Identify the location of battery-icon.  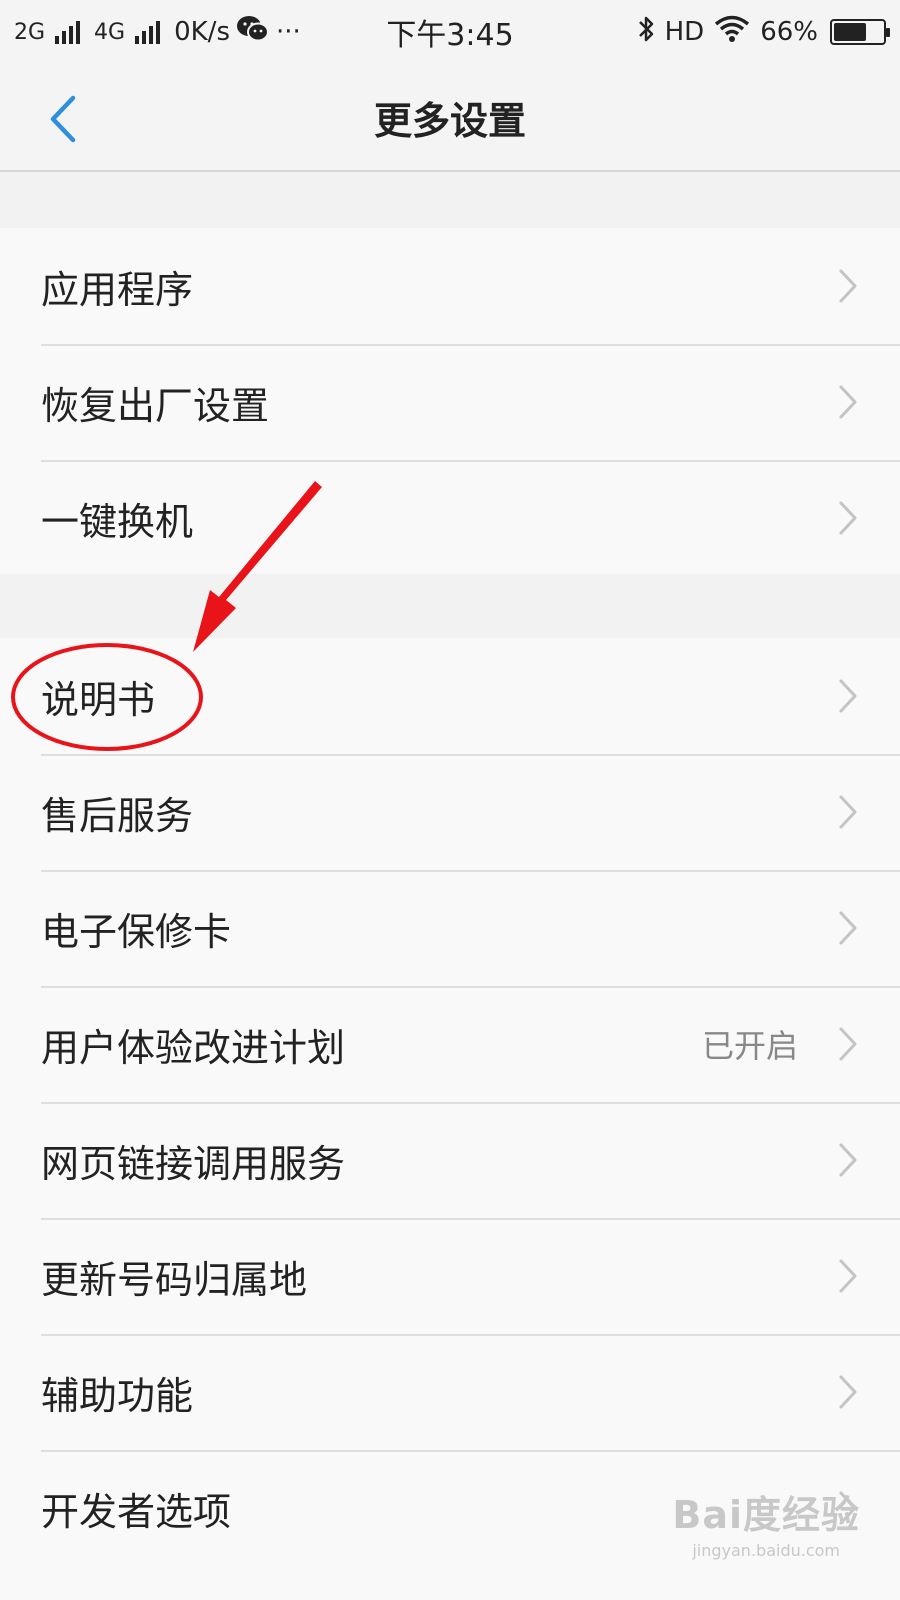
(860, 32).